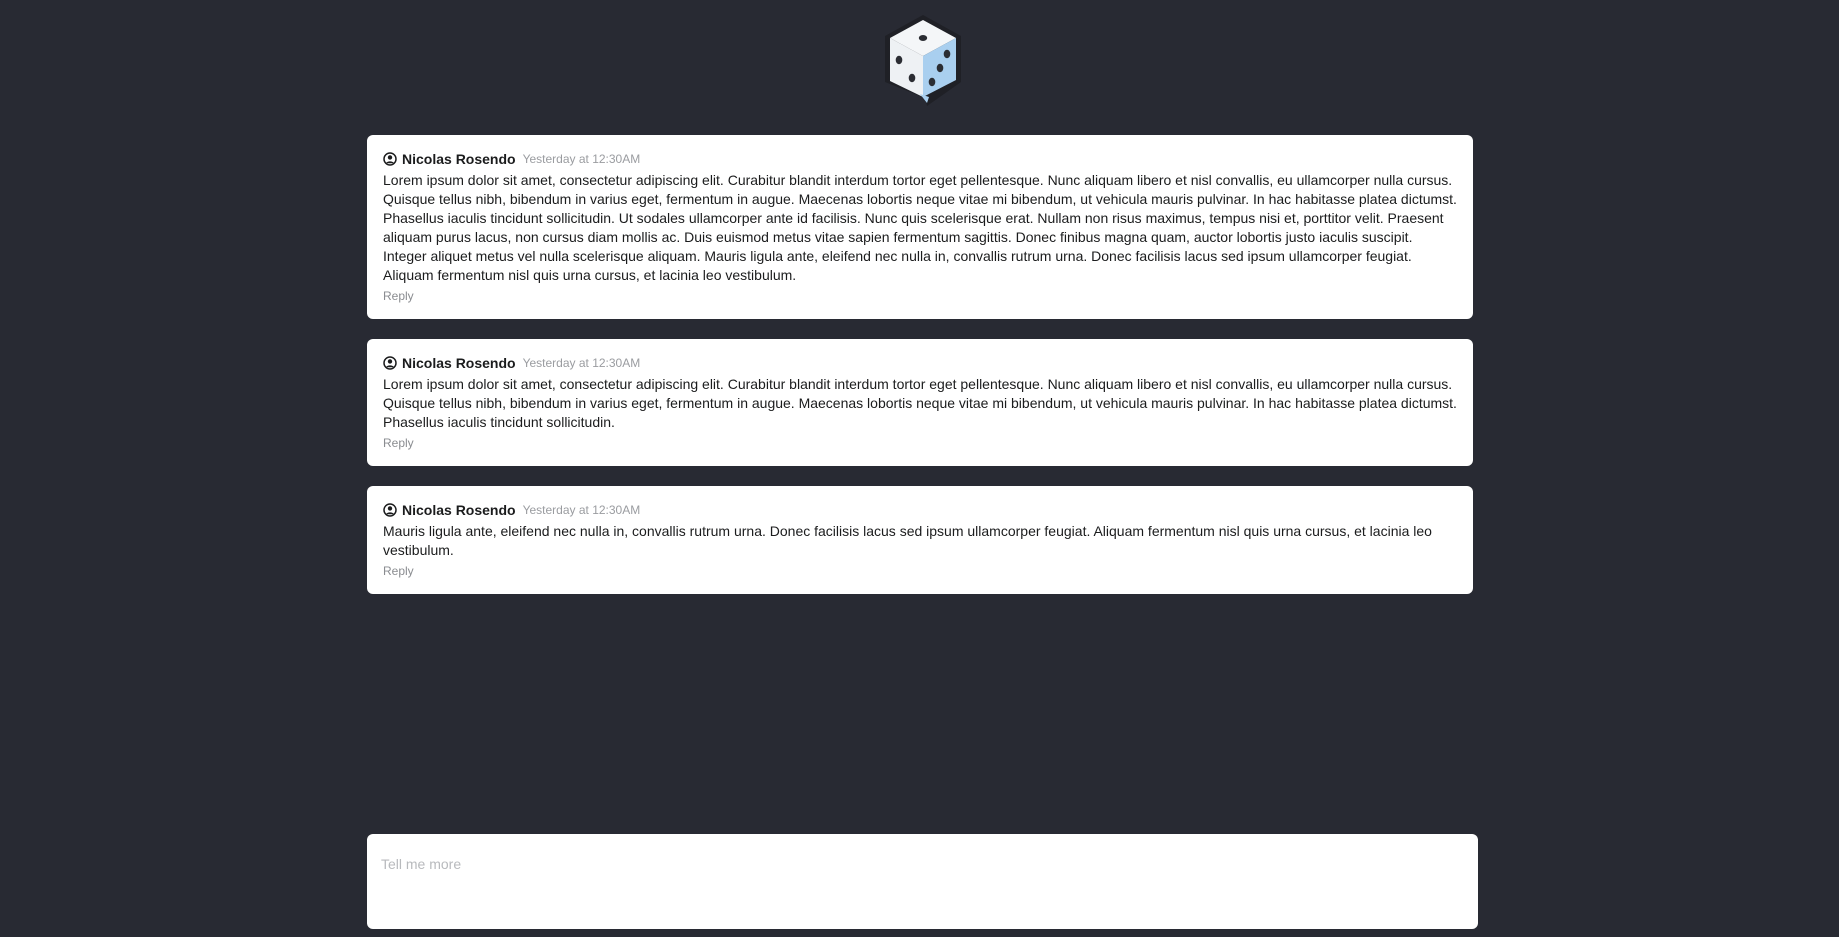 The width and height of the screenshot is (1839, 937). I want to click on comment-input, so click(922, 881).